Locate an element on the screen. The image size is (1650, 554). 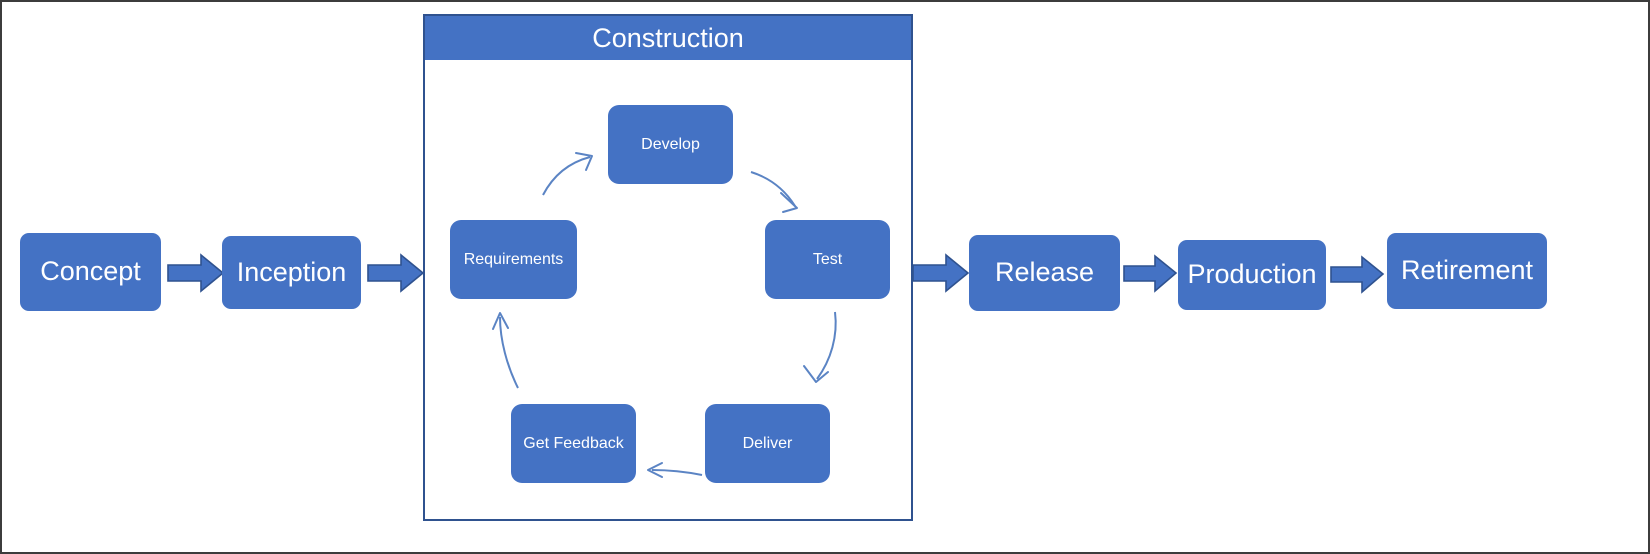
stage-box-concept: Concept is located at coordinates (90, 272).